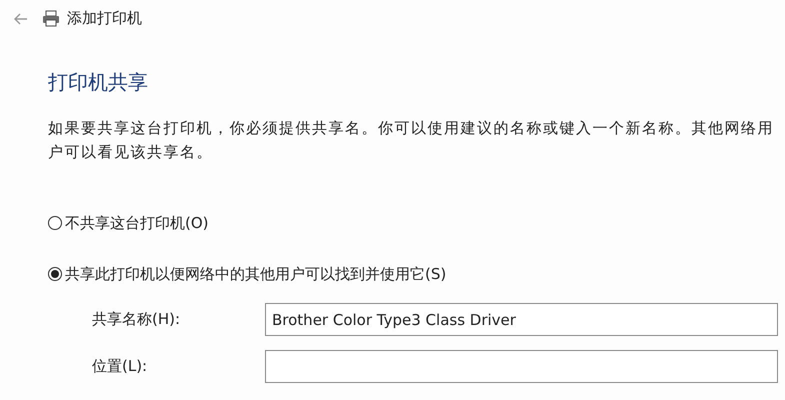  What do you see at coordinates (521, 319) in the screenshot?
I see `input-field: Brother Color Type3 Class Driver` at bounding box center [521, 319].